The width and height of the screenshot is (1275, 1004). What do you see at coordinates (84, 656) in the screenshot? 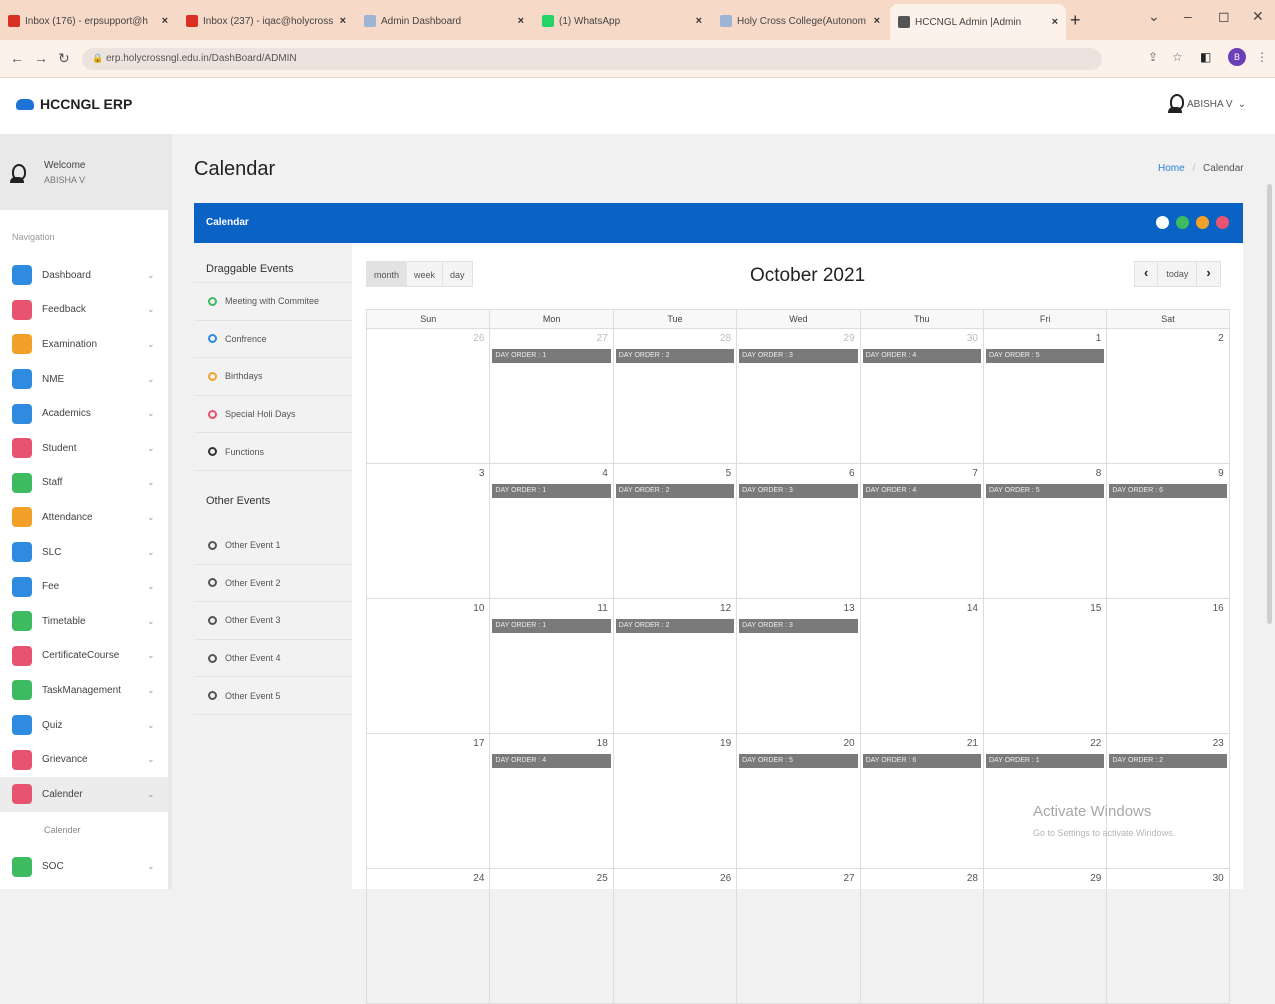
I see `sidebar-item-certificatecourse: CertificateCourse ⌄` at bounding box center [84, 656].